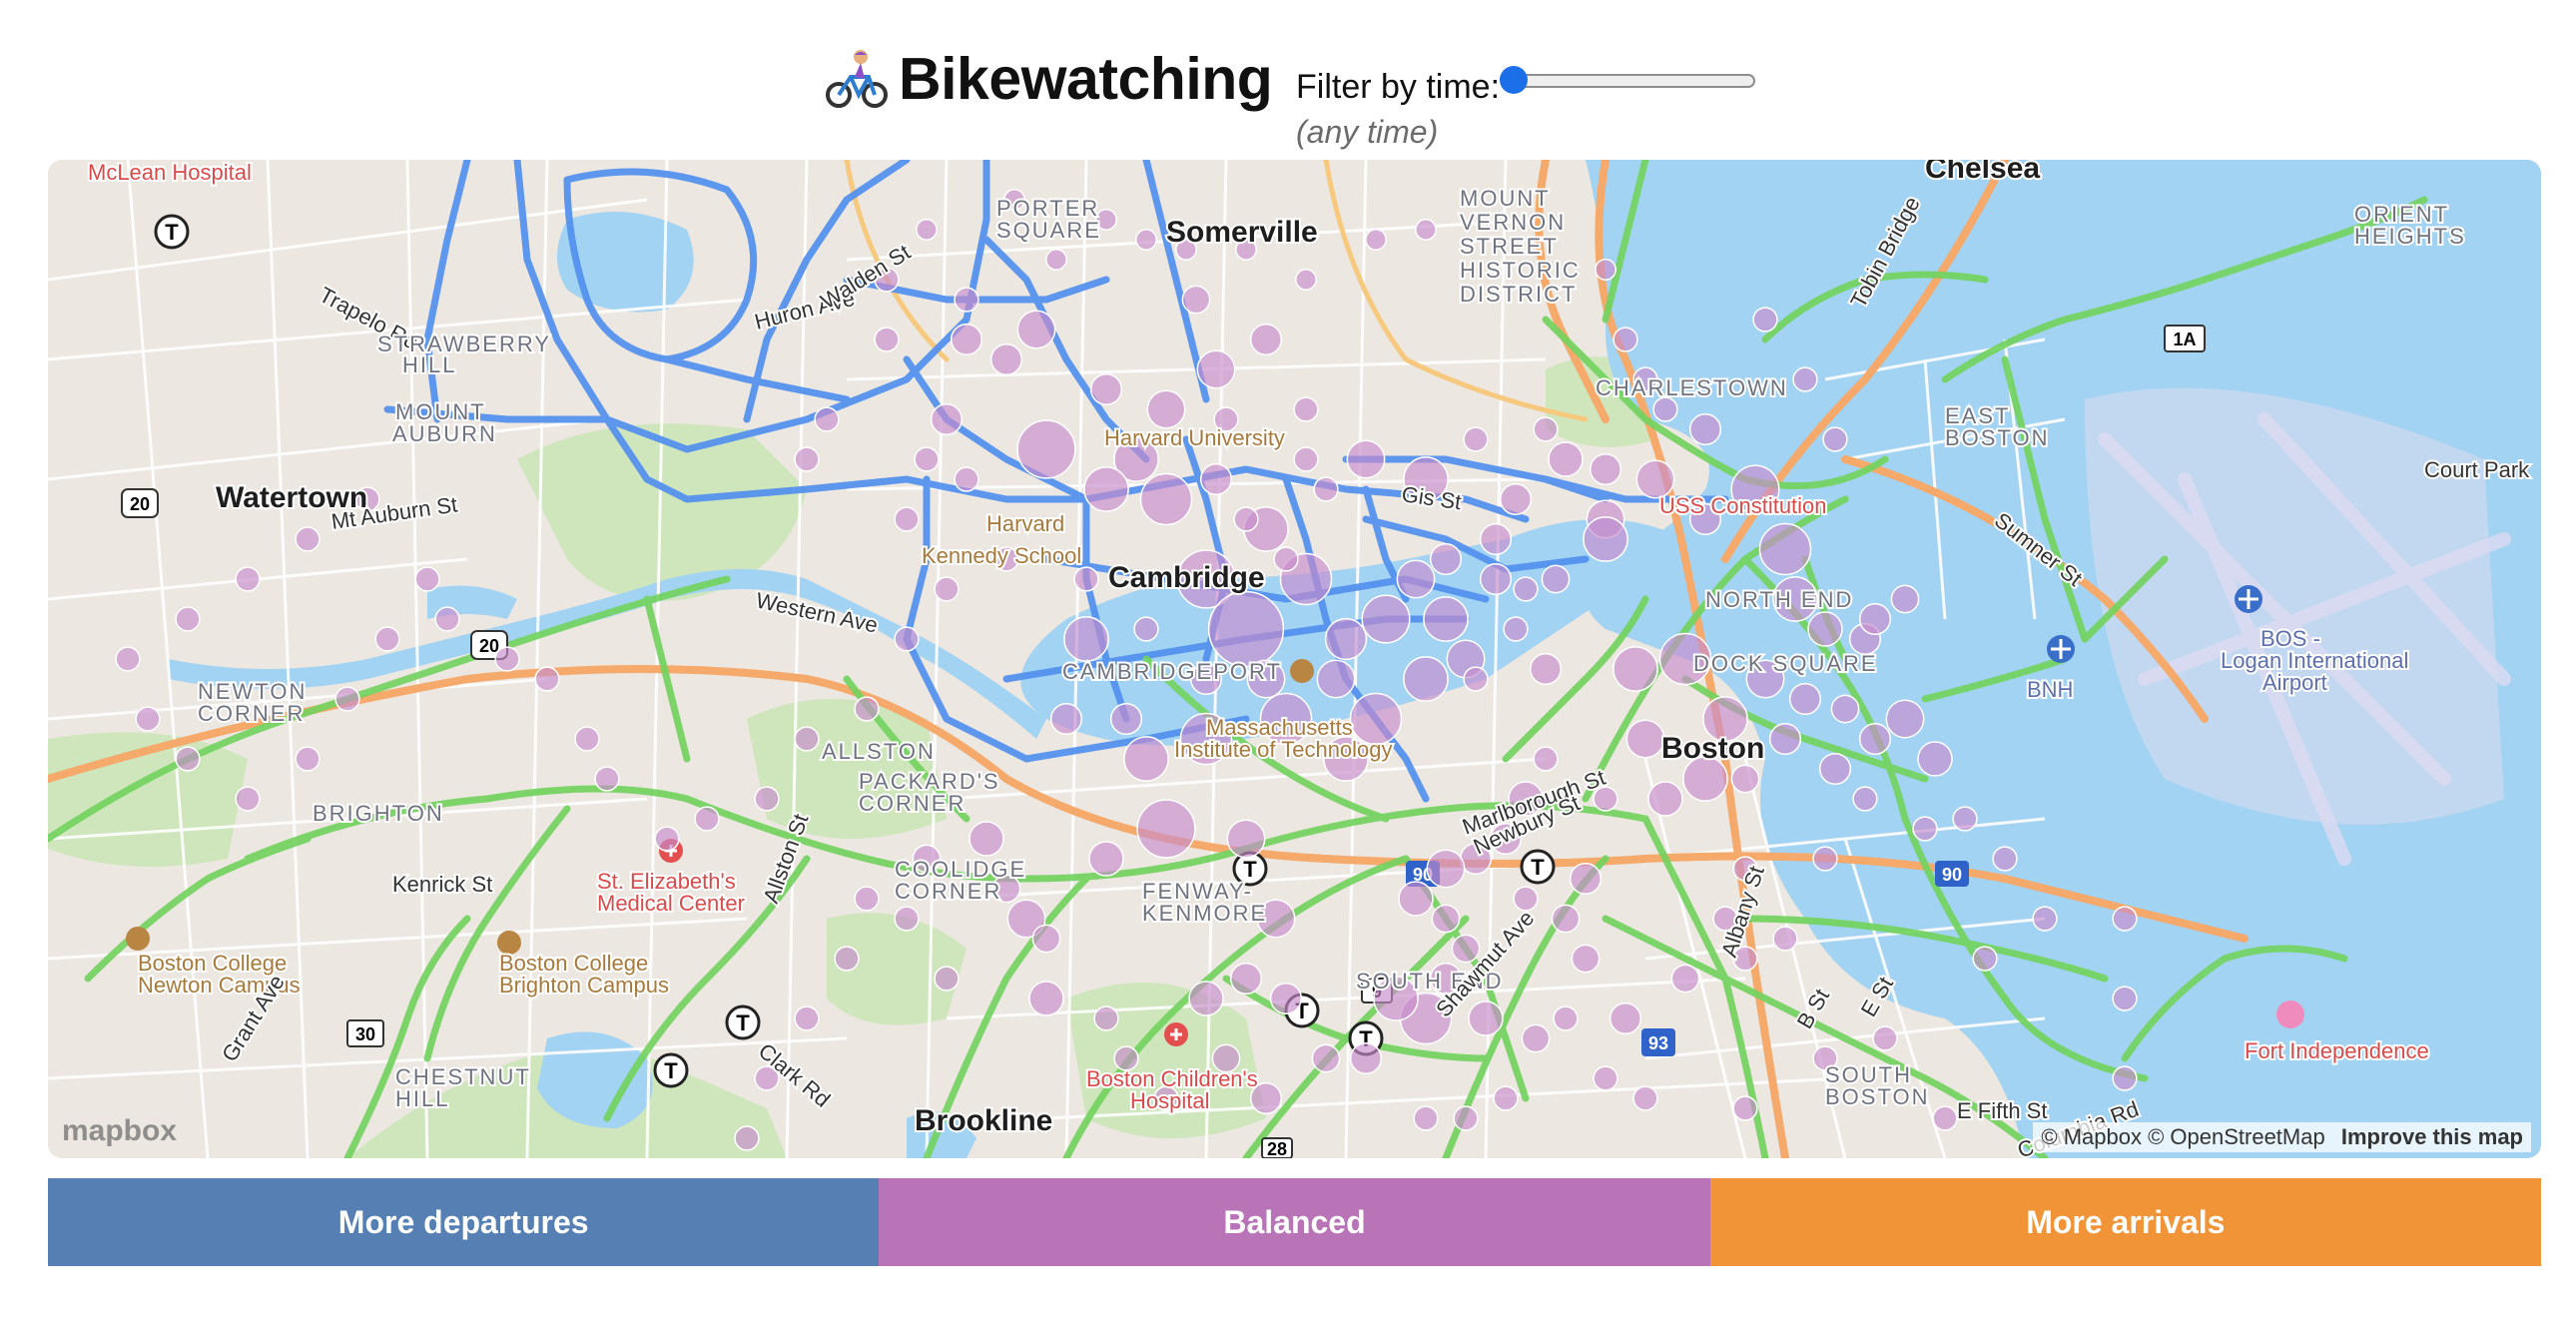 This screenshot has height=1326, width=2576. What do you see at coordinates (2432, 1136) in the screenshot?
I see `improve-map-link: Improve this map` at bounding box center [2432, 1136].